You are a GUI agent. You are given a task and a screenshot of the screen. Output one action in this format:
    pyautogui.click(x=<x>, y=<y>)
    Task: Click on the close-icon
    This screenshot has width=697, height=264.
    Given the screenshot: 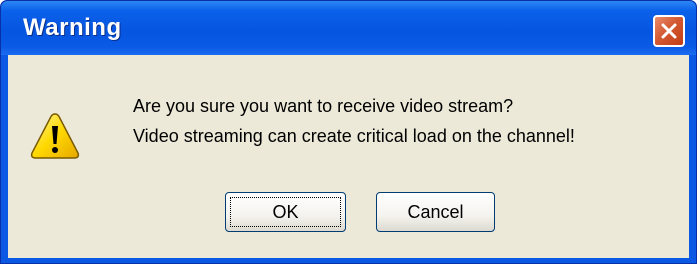 What is the action you would take?
    pyautogui.click(x=669, y=31)
    